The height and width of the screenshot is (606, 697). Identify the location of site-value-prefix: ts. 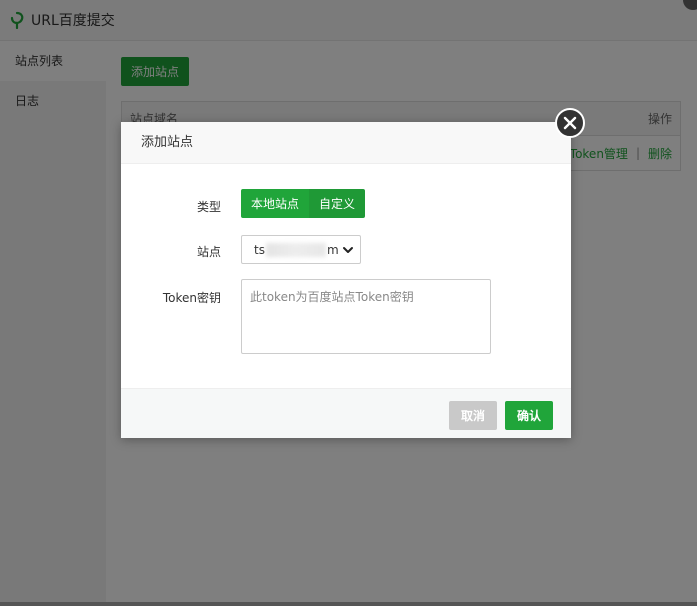
(259, 249).